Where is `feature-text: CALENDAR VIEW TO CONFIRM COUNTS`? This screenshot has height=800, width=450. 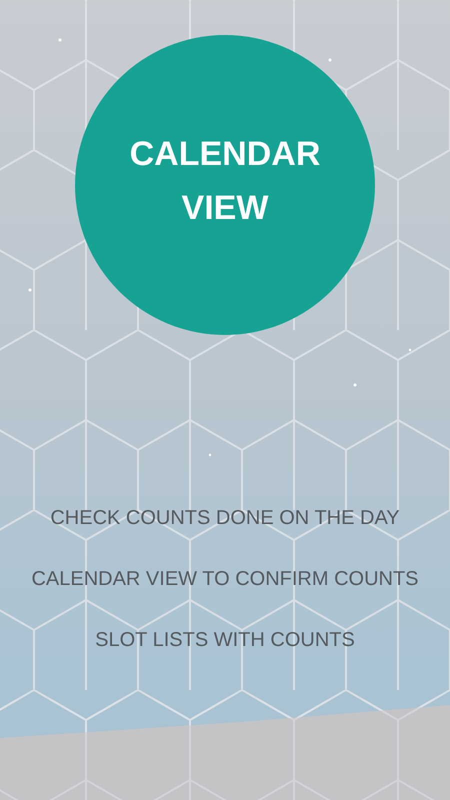 feature-text: CALENDAR VIEW TO CONFIRM COUNTS is located at coordinates (225, 579).